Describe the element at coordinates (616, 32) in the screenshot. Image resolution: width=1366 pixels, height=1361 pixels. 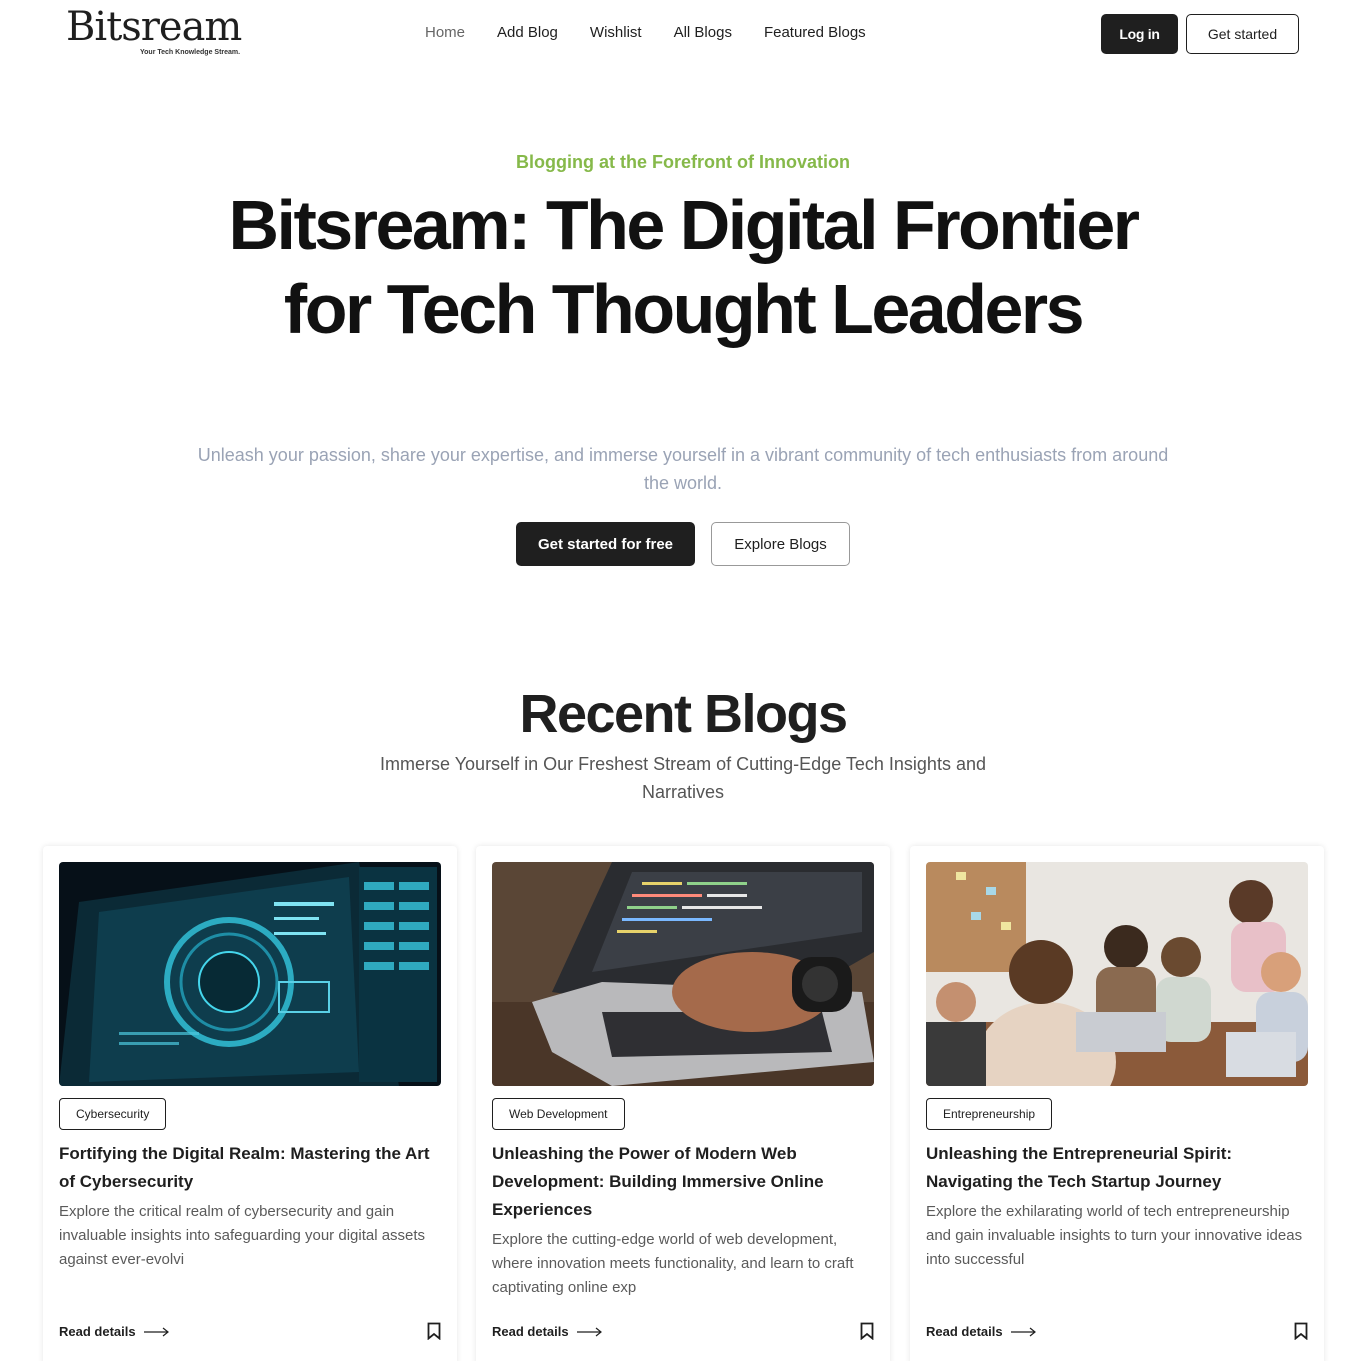
I see `nav-wishlist: Wishlist` at that location.